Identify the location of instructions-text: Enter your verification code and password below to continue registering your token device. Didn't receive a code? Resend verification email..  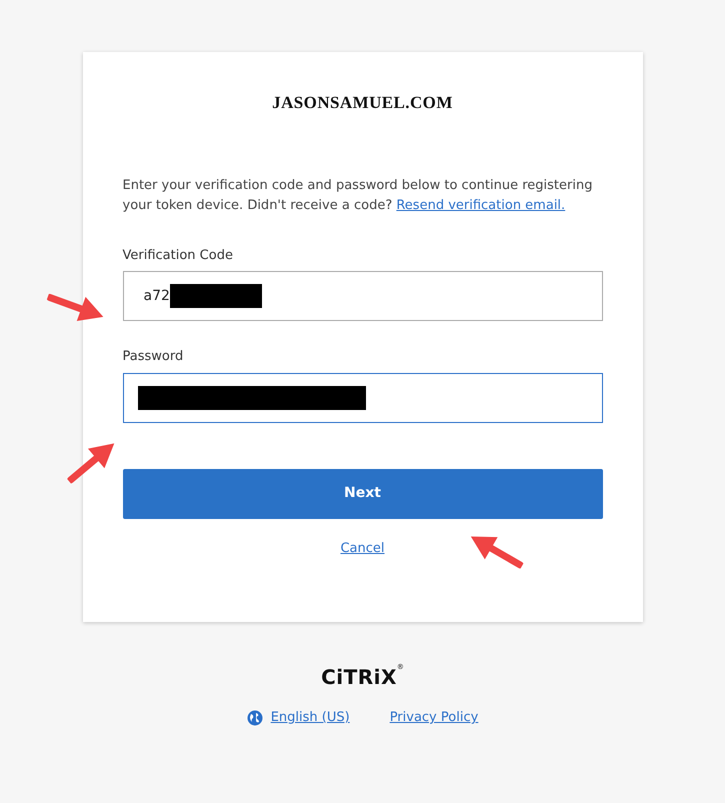
(358, 195).